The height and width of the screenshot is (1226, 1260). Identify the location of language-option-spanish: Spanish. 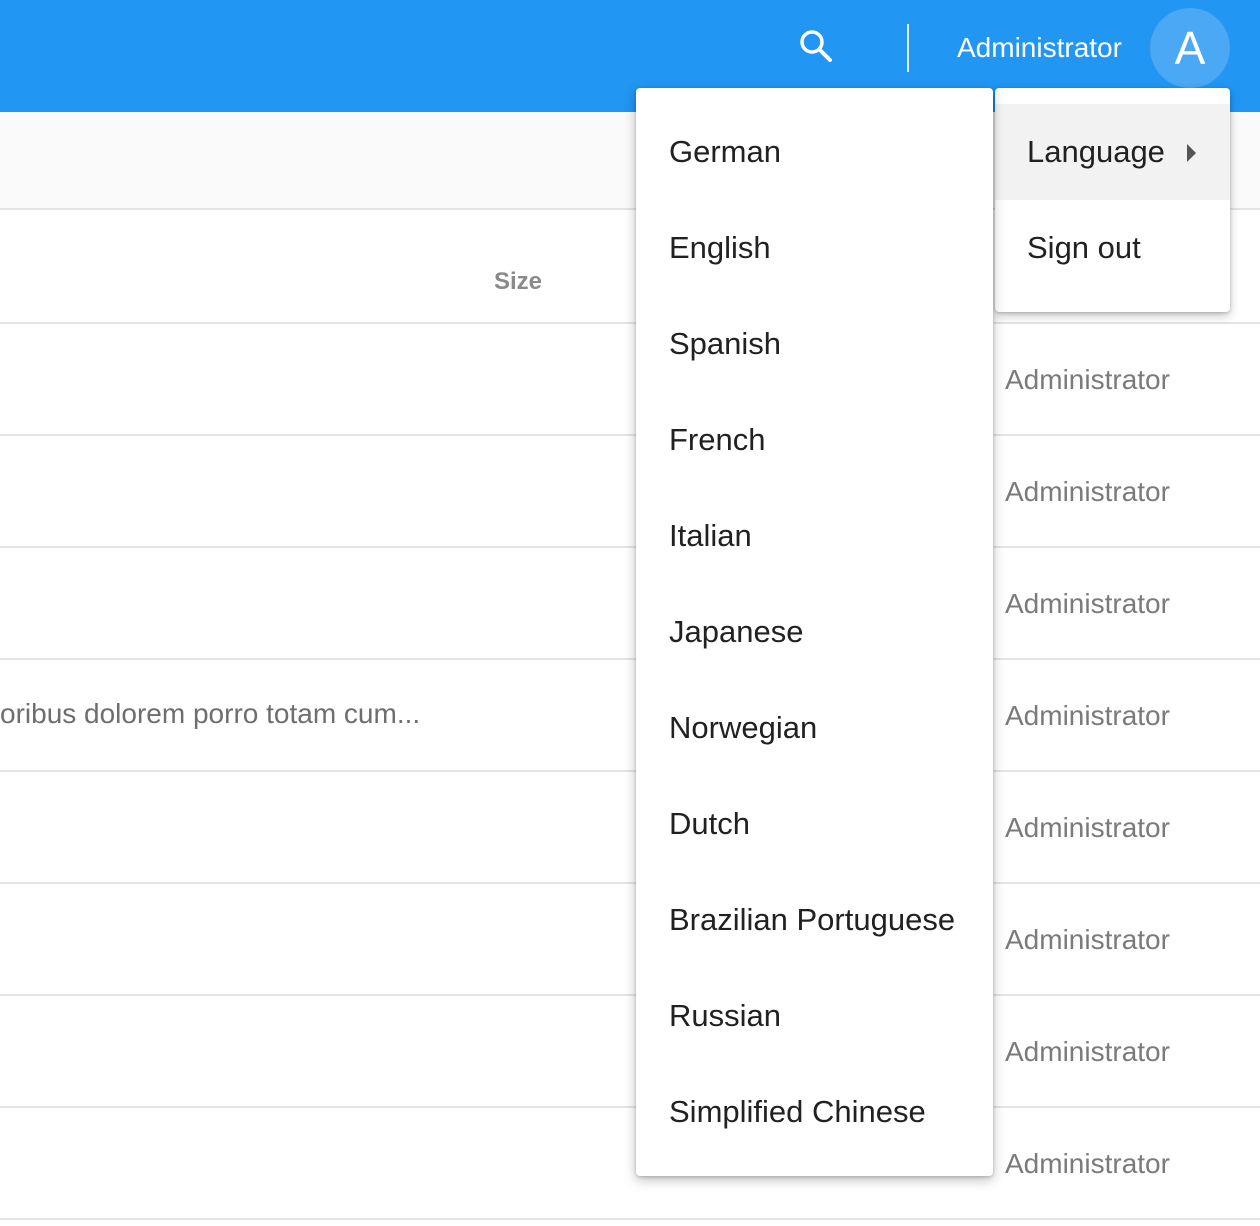
(814, 344).